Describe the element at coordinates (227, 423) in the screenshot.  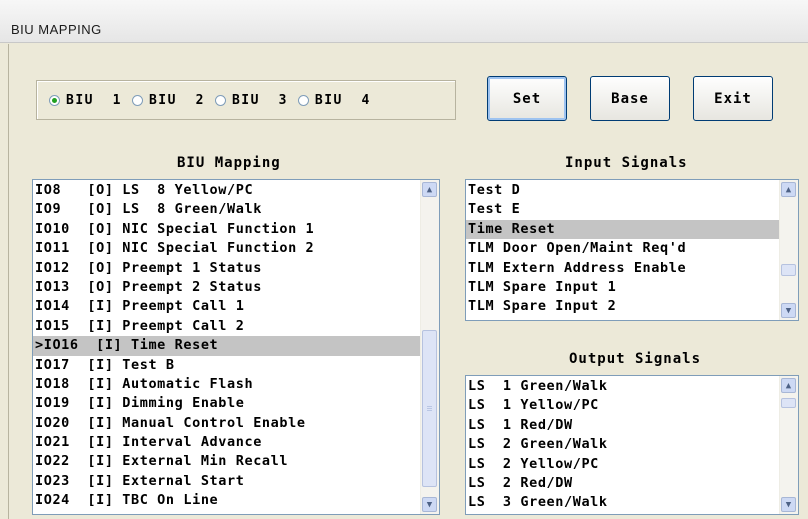
I see `biu-mapping-item: IO20 [I] Manual Control Enable` at that location.